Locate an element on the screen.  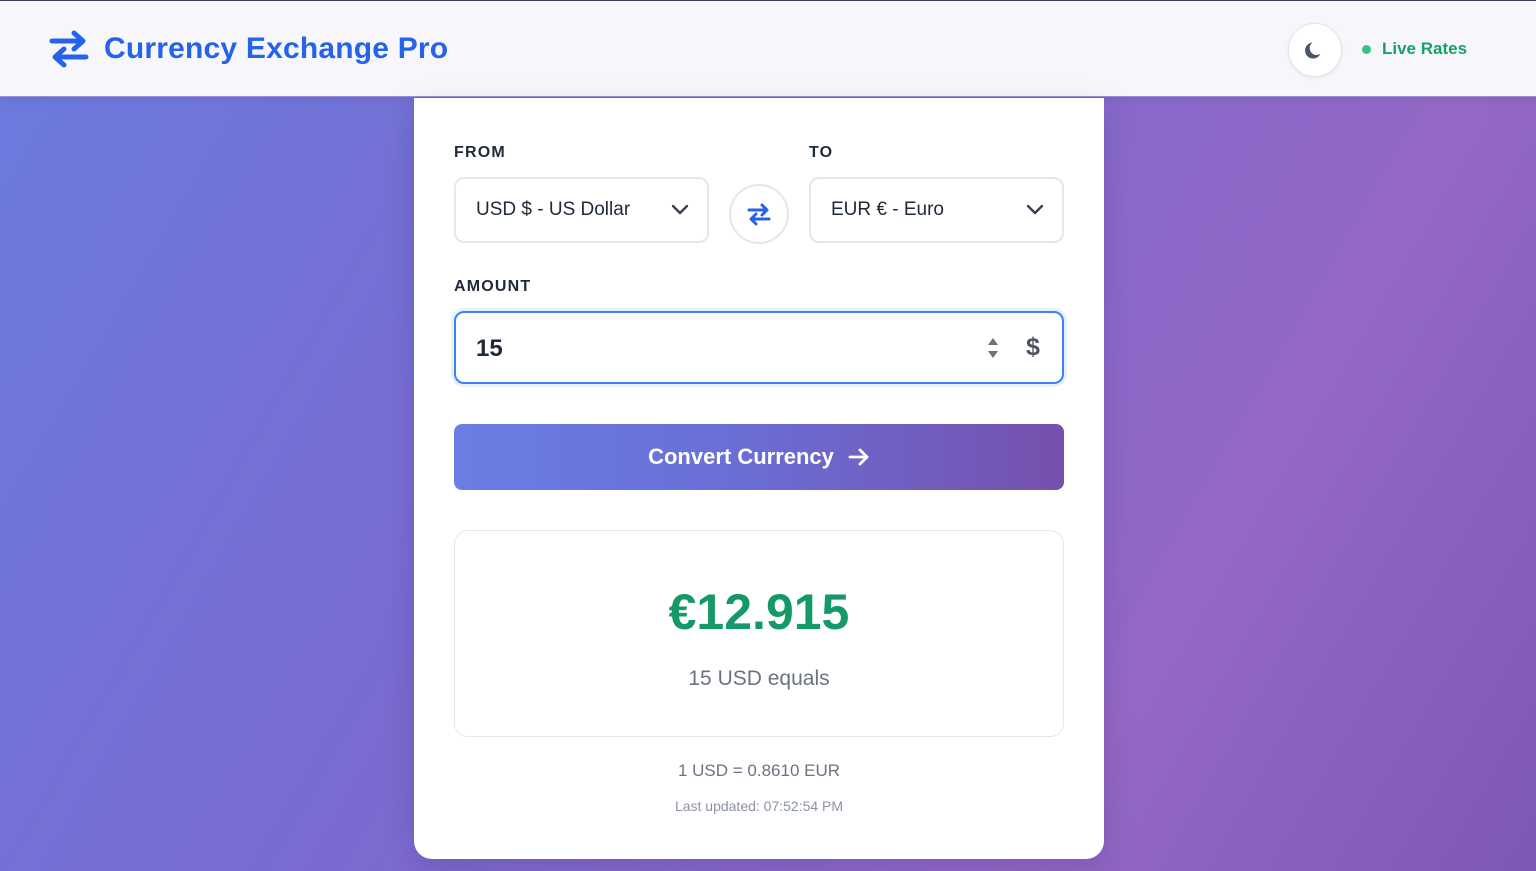
exchange-rate: 1 USD = 0.8610 EUR is located at coordinates (759, 770).